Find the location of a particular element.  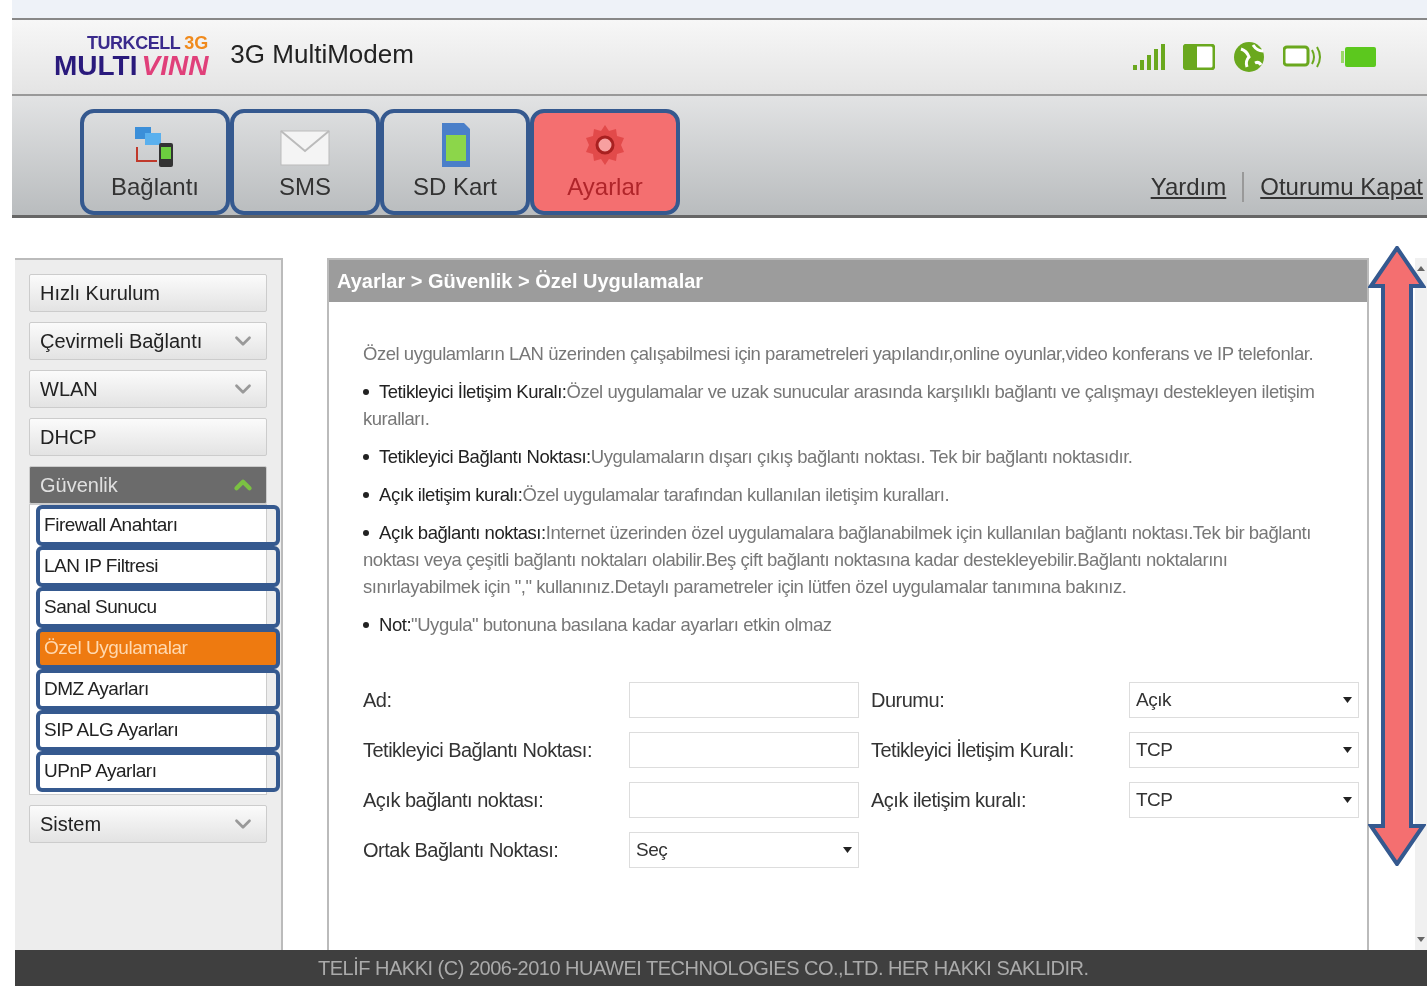

field-label: Açık bağlantı noktası: is located at coordinates (454, 800).